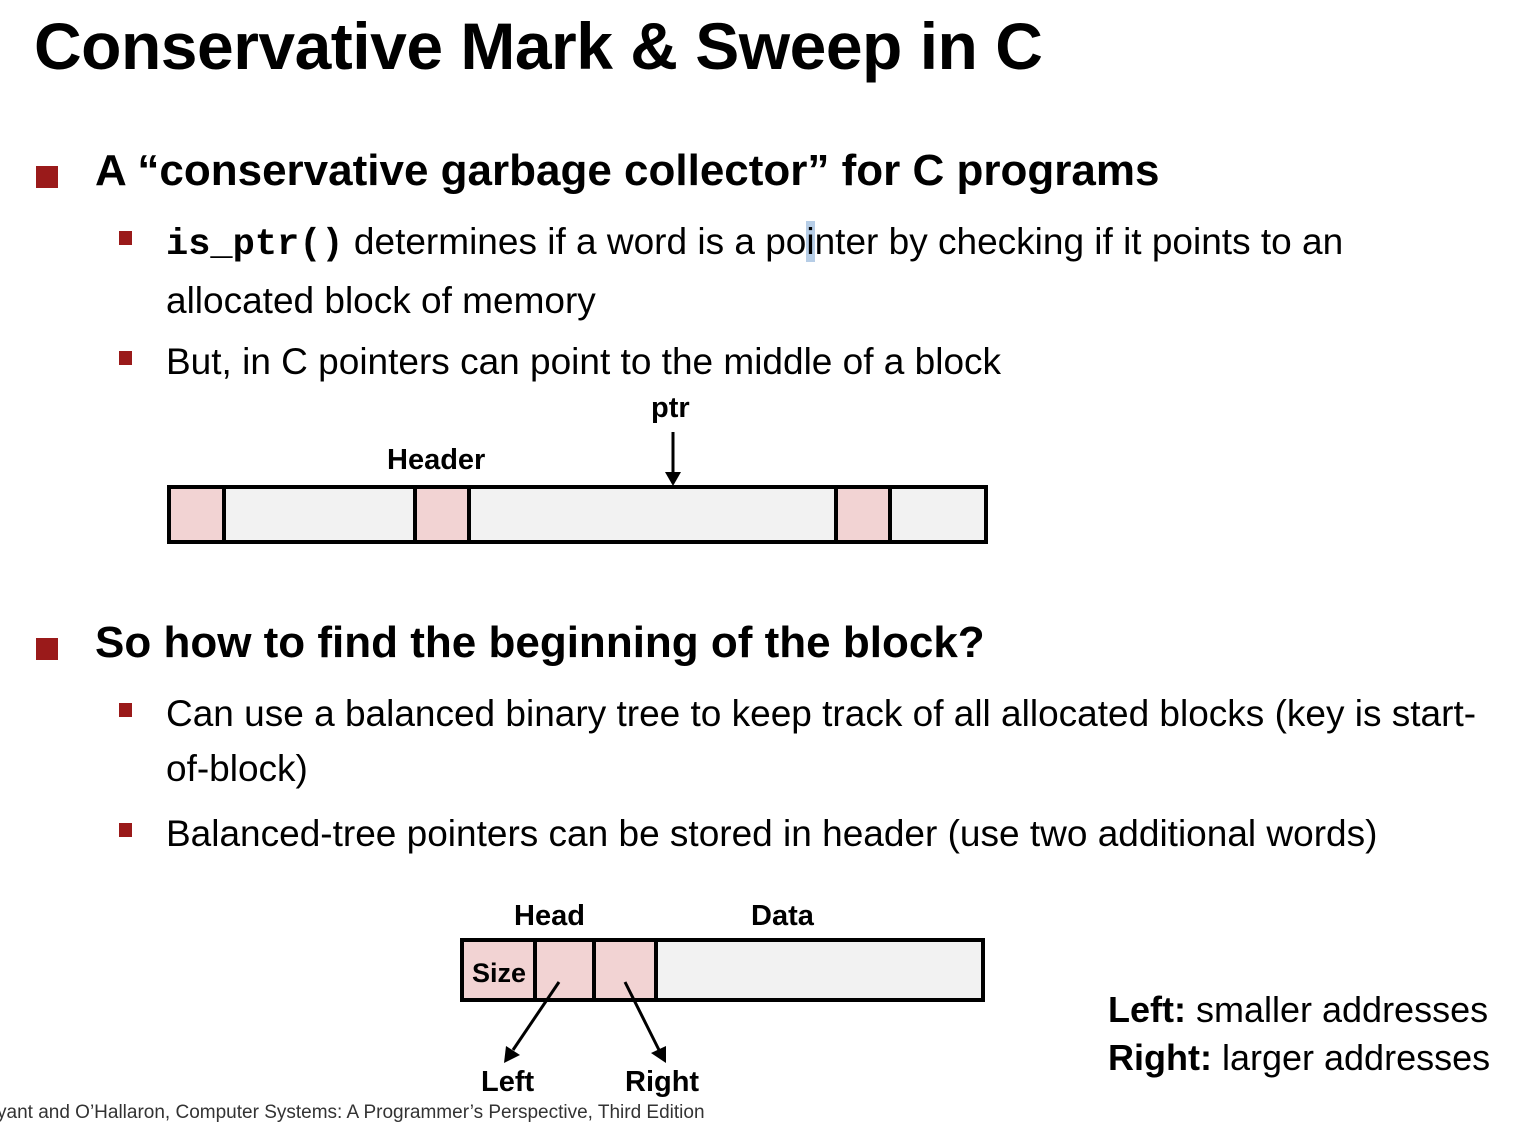 This screenshot has width=1535, height=1124. Describe the element at coordinates (538, 46) in the screenshot. I see `slide-title: Conservative Mark & Sweep in C` at that location.